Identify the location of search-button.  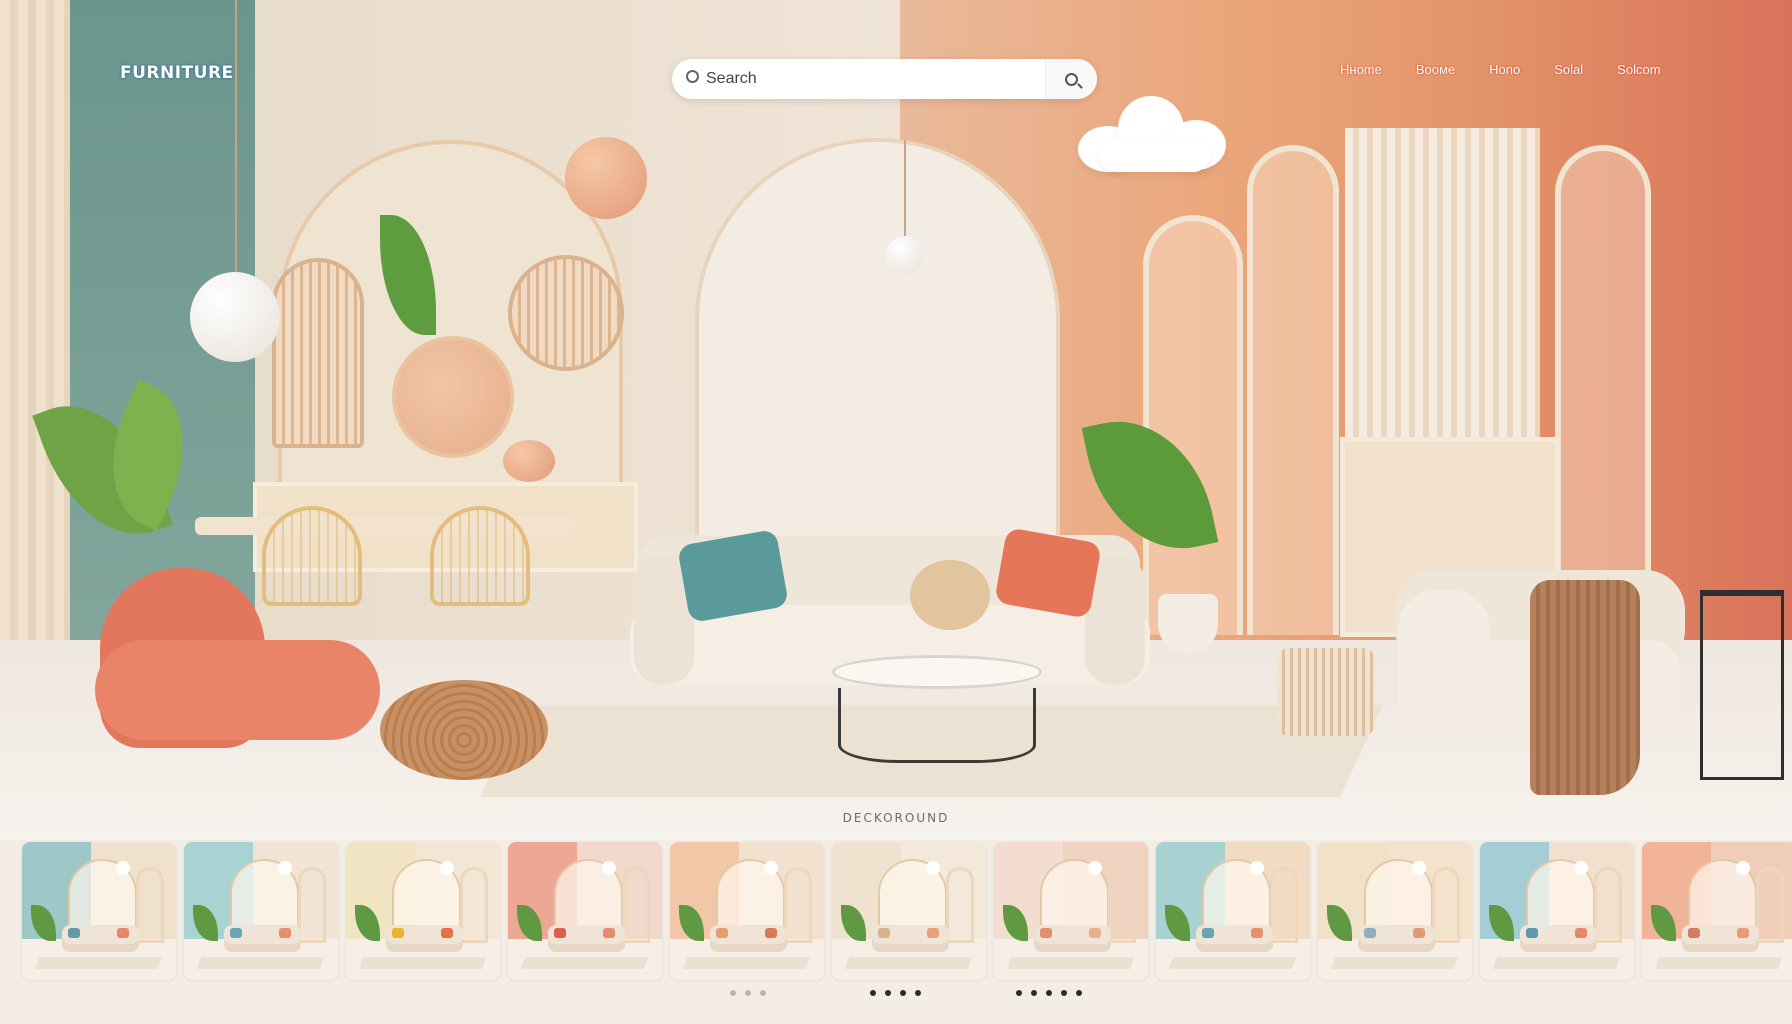
(1071, 79).